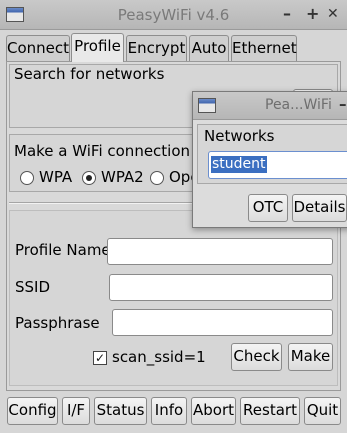 This screenshot has width=347, height=433. Describe the element at coordinates (207, 105) in the screenshot. I see `popup-window-icon` at that location.